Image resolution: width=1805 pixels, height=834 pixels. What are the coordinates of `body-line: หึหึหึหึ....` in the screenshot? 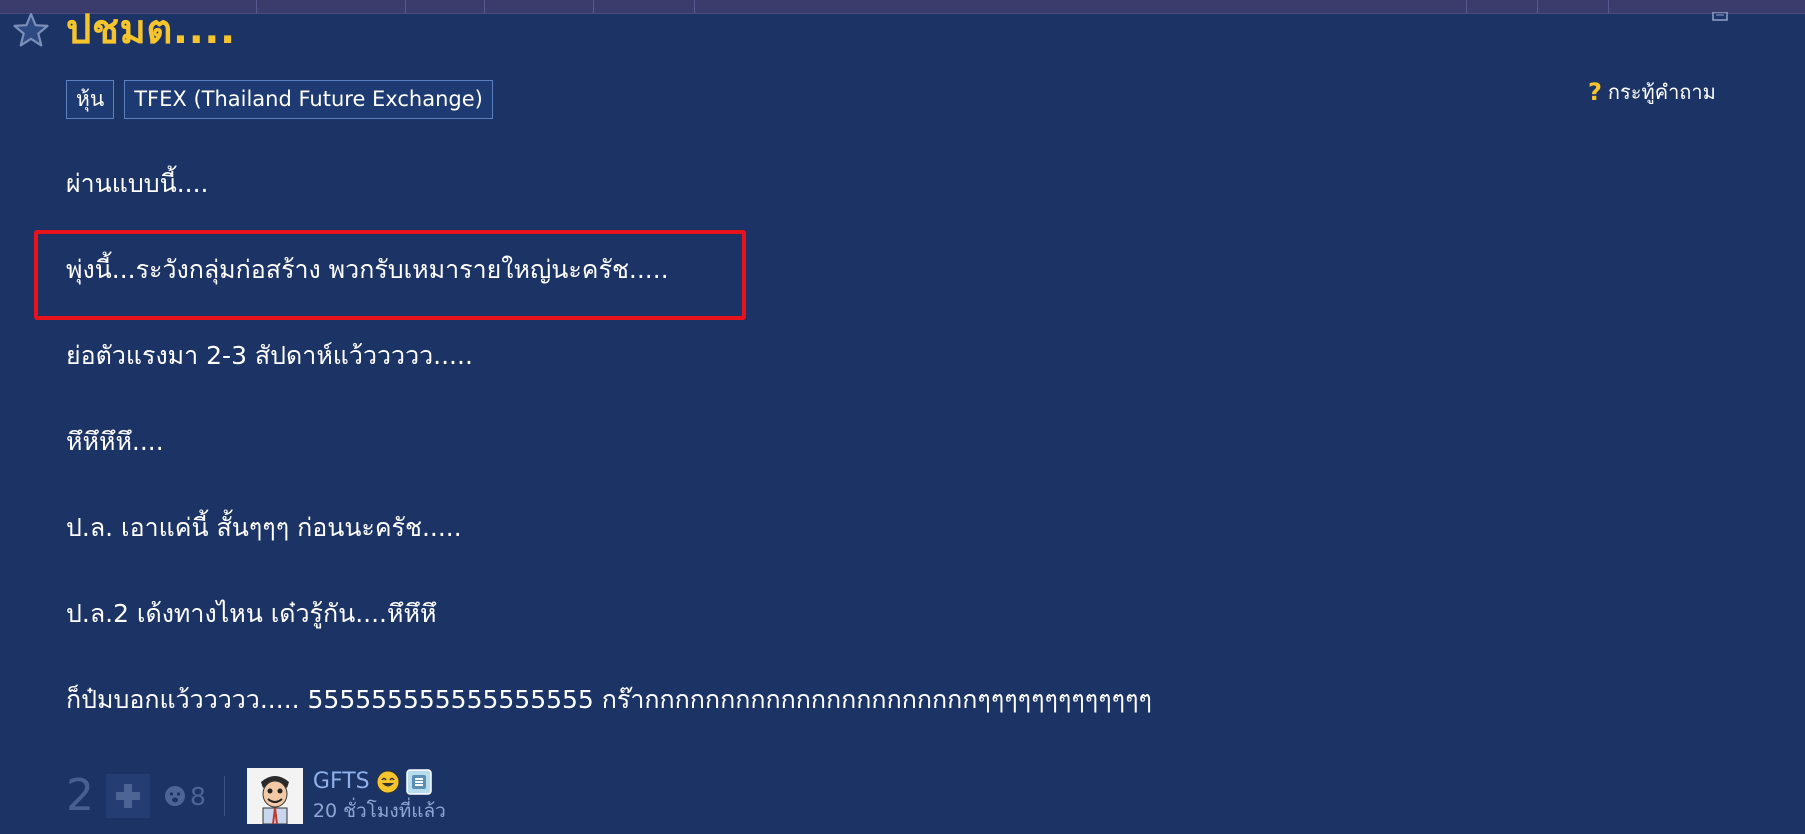 It's located at (115, 441).